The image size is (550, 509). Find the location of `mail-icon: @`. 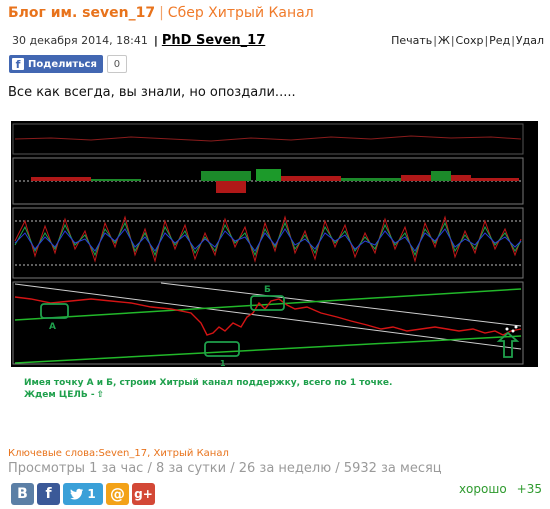

mail-icon: @ is located at coordinates (117, 494).